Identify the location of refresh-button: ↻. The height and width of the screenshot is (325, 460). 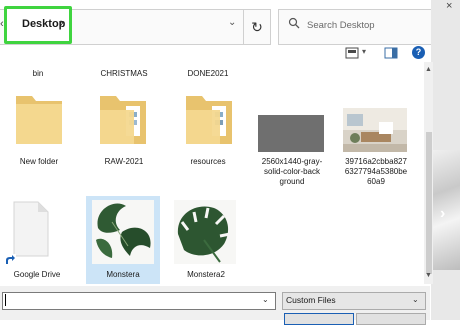
(257, 27).